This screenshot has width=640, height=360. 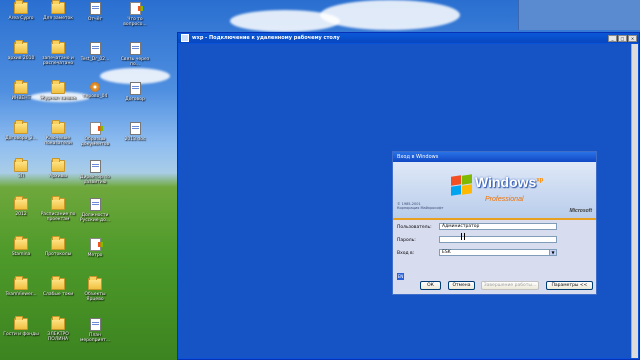 What do you see at coordinates (498, 239) in the screenshot?
I see `password-field` at bounding box center [498, 239].